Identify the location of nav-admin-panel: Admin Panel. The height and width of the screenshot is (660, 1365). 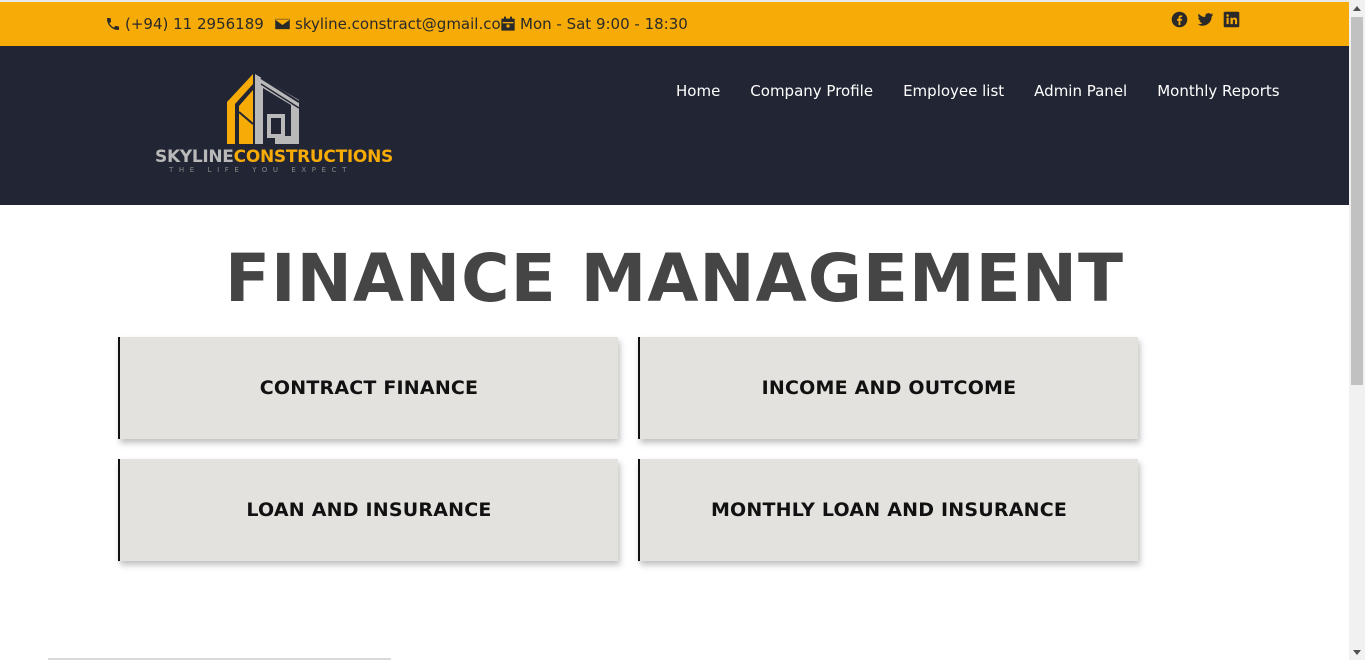
(1080, 91).